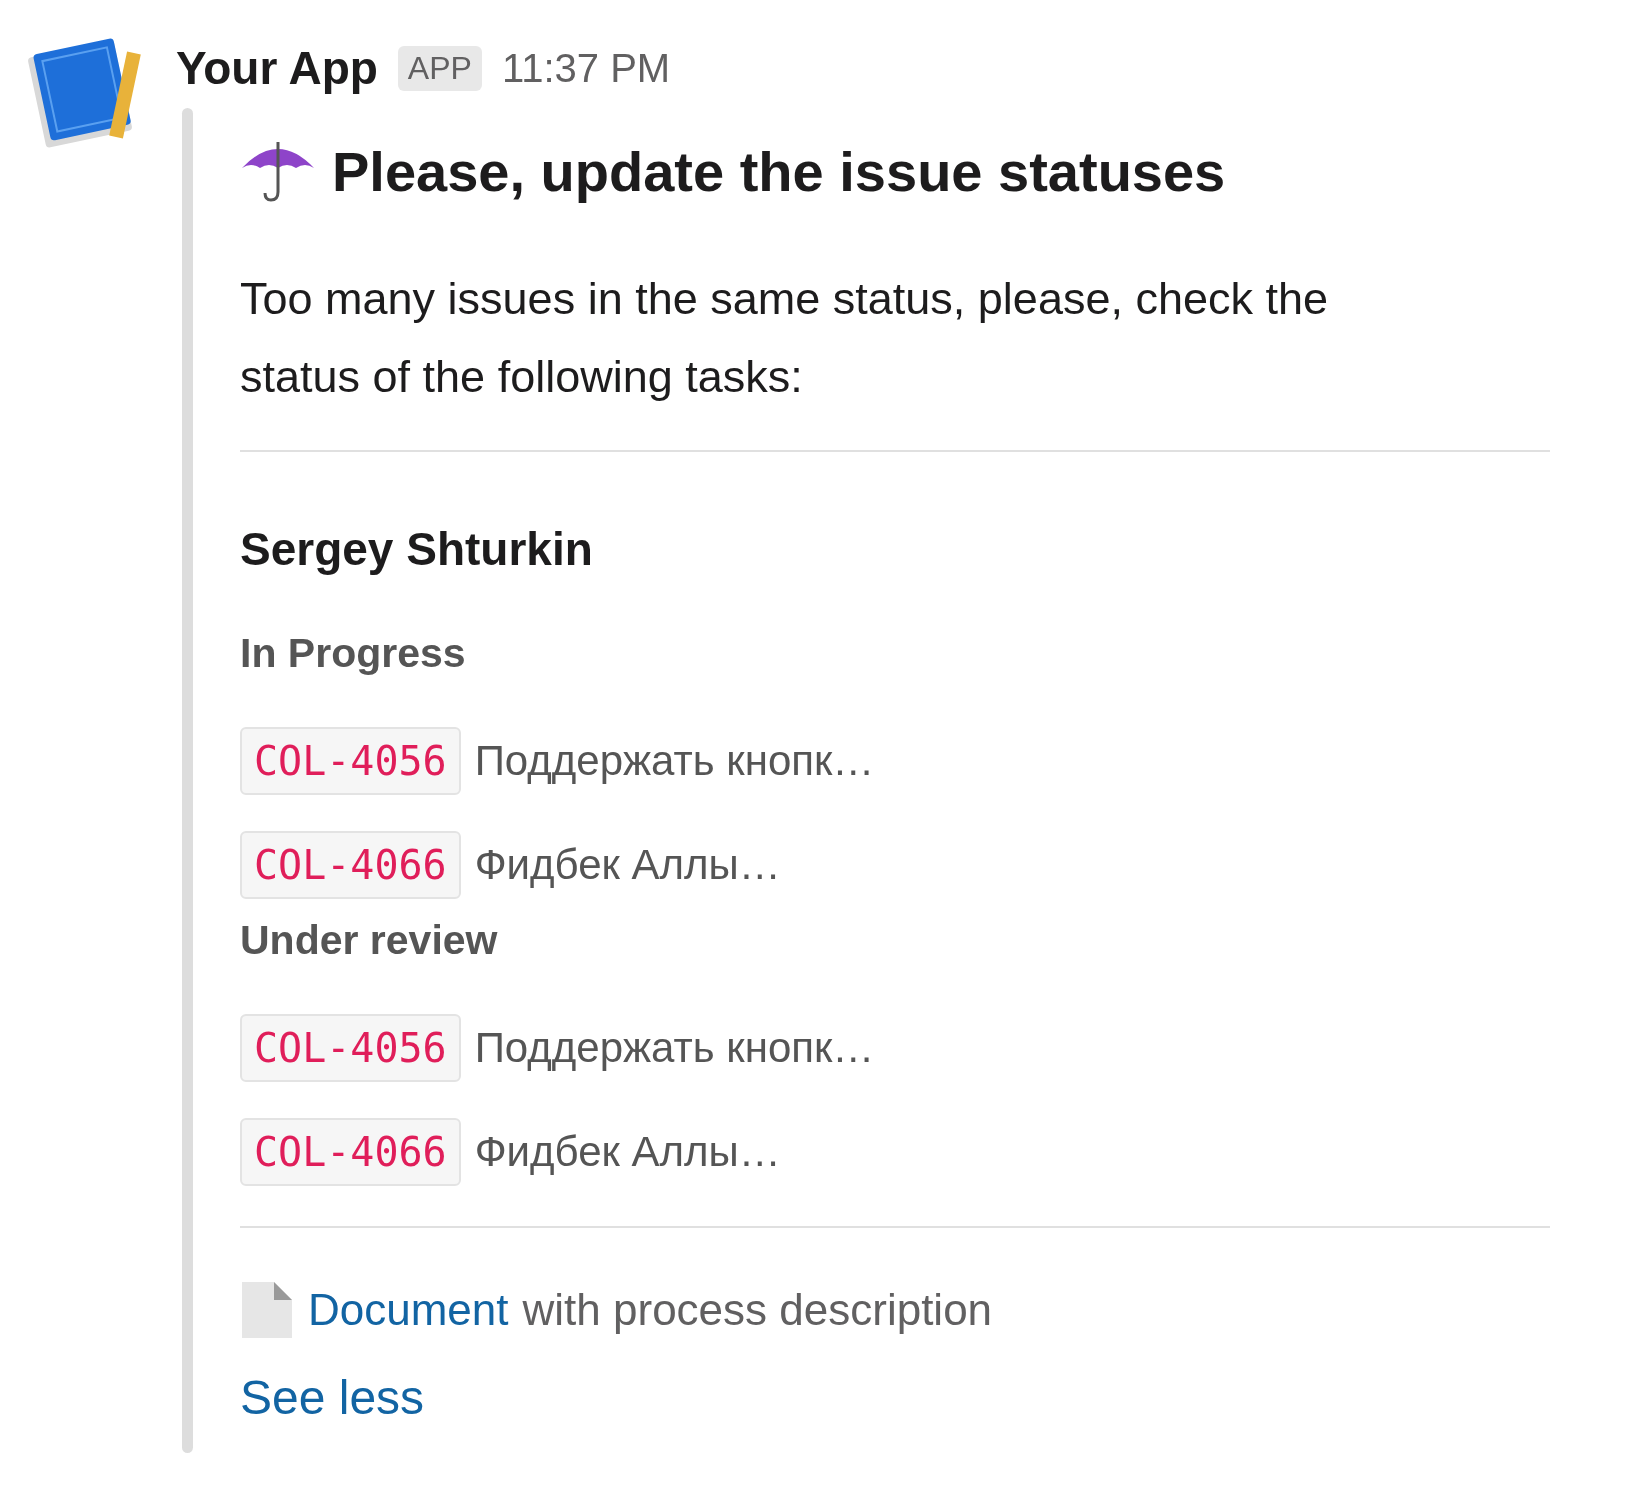 The image size is (1632, 1504). Describe the element at coordinates (586, 68) in the screenshot. I see `timestamp: 11:37 PM` at that location.